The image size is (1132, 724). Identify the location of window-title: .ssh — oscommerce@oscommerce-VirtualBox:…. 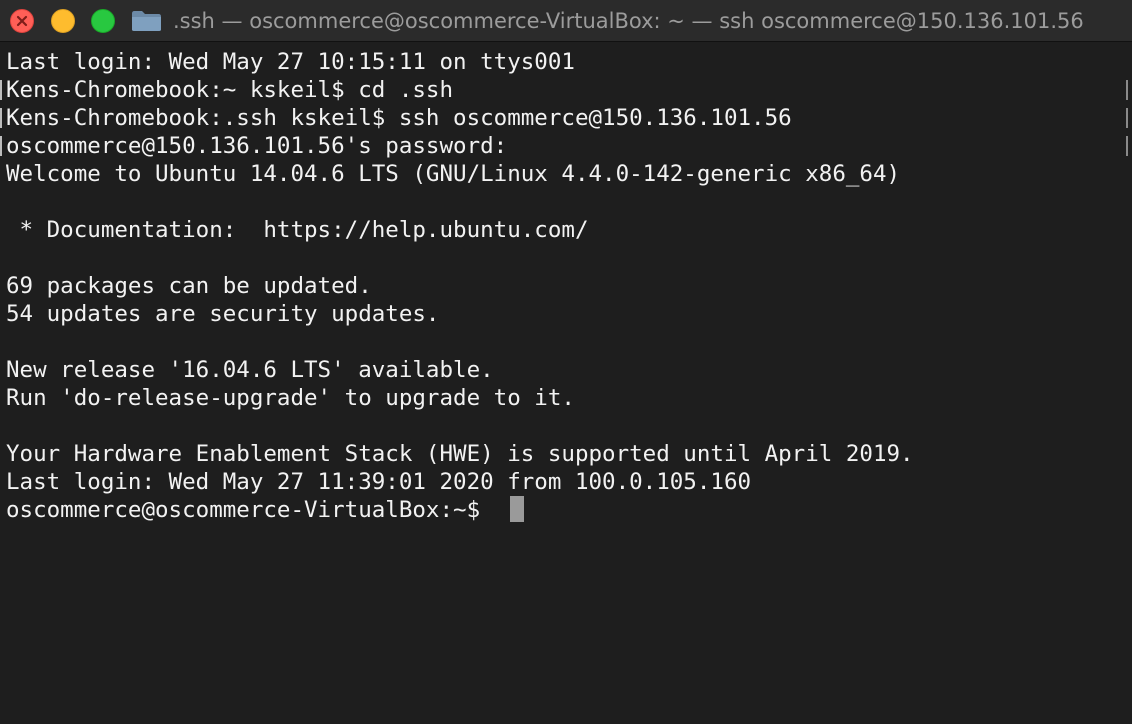
(628, 21).